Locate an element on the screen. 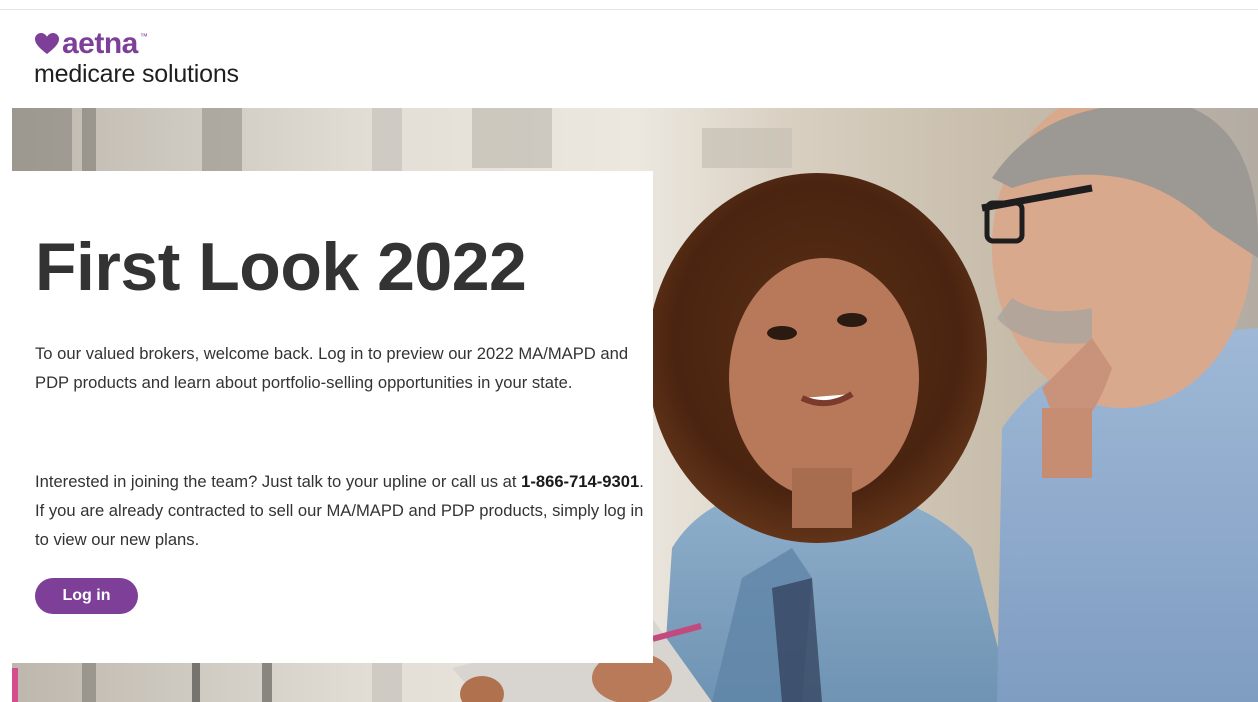 This screenshot has height=702, width=1258. logo-trademark: ™ is located at coordinates (143, 36).